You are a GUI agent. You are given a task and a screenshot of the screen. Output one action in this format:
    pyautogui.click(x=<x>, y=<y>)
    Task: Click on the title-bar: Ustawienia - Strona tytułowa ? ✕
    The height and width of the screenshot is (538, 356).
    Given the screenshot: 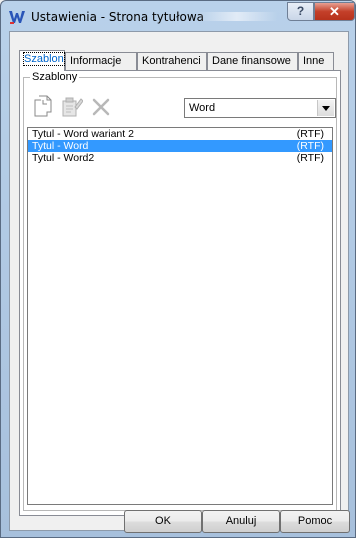 What is the action you would take?
    pyautogui.click(x=178, y=16)
    